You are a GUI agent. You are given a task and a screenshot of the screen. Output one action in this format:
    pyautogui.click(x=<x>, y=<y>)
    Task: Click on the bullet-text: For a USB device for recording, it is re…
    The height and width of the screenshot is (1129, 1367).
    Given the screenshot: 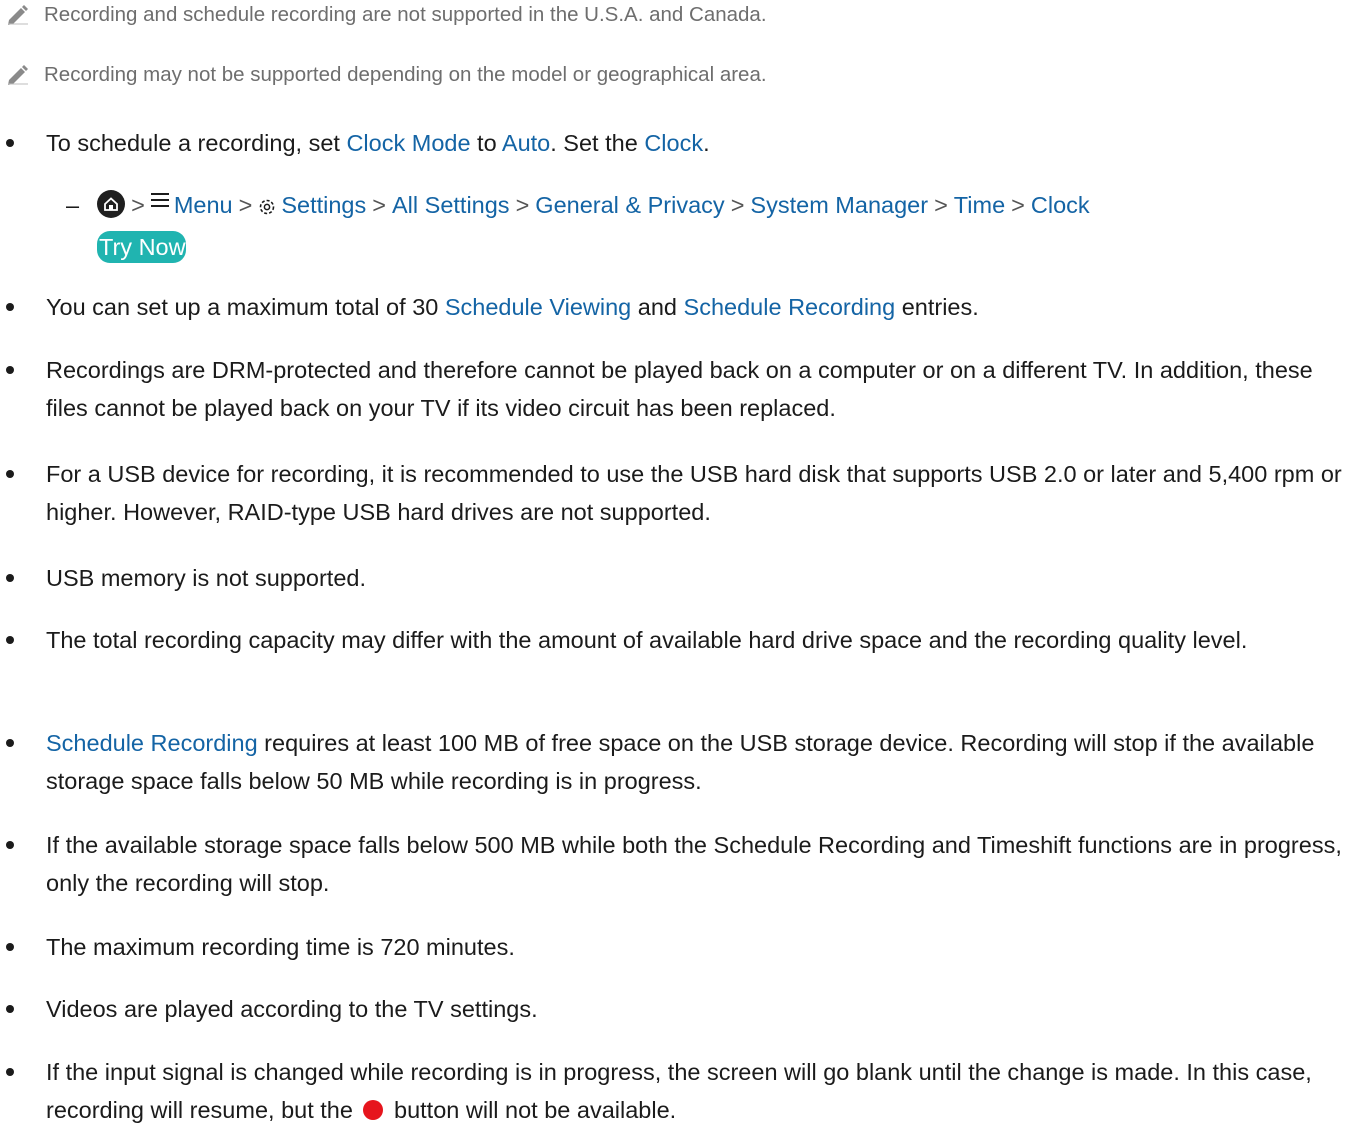 What is the action you would take?
    pyautogui.click(x=694, y=493)
    